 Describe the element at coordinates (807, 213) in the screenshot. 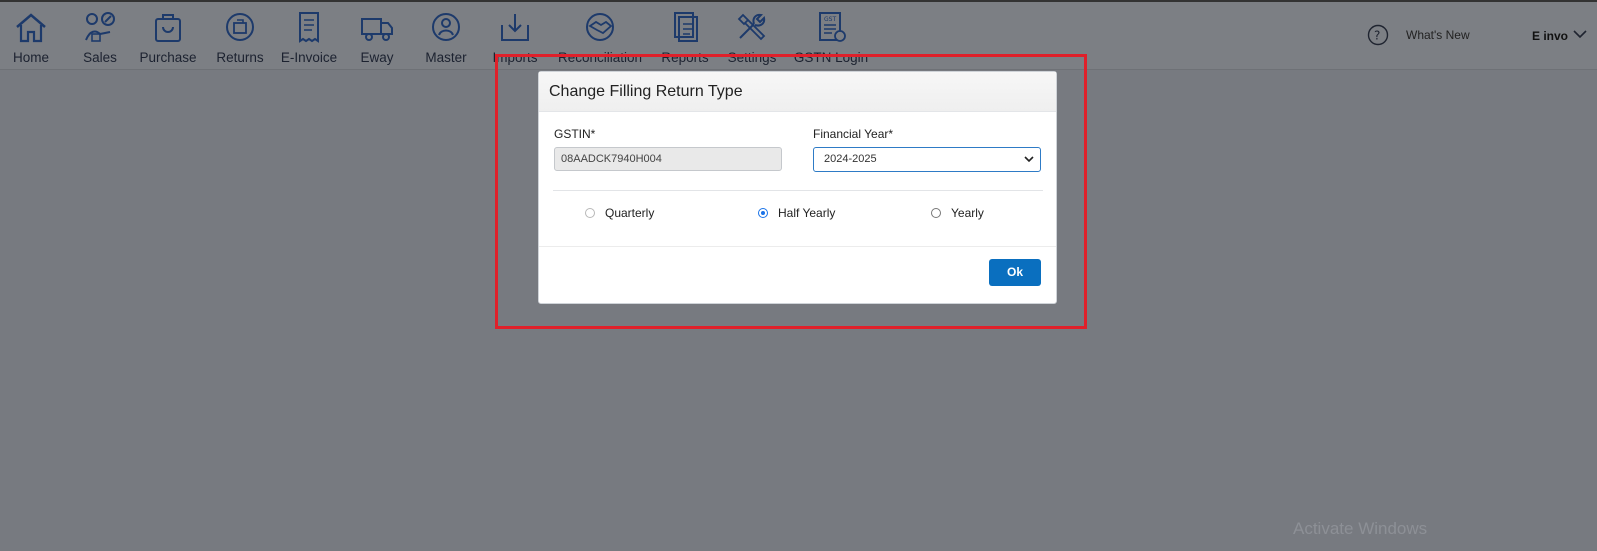

I see `radio-half-yearly-label: Half Yearly` at that location.